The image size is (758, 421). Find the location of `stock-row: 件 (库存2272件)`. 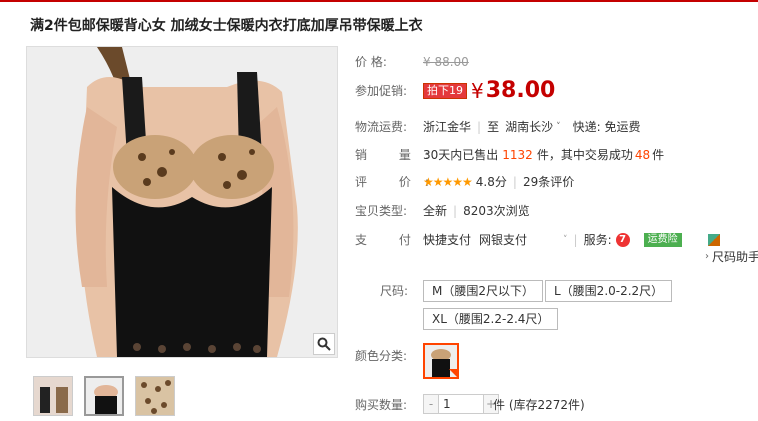

stock-row: 件 (库存2272件) is located at coordinates (539, 404).